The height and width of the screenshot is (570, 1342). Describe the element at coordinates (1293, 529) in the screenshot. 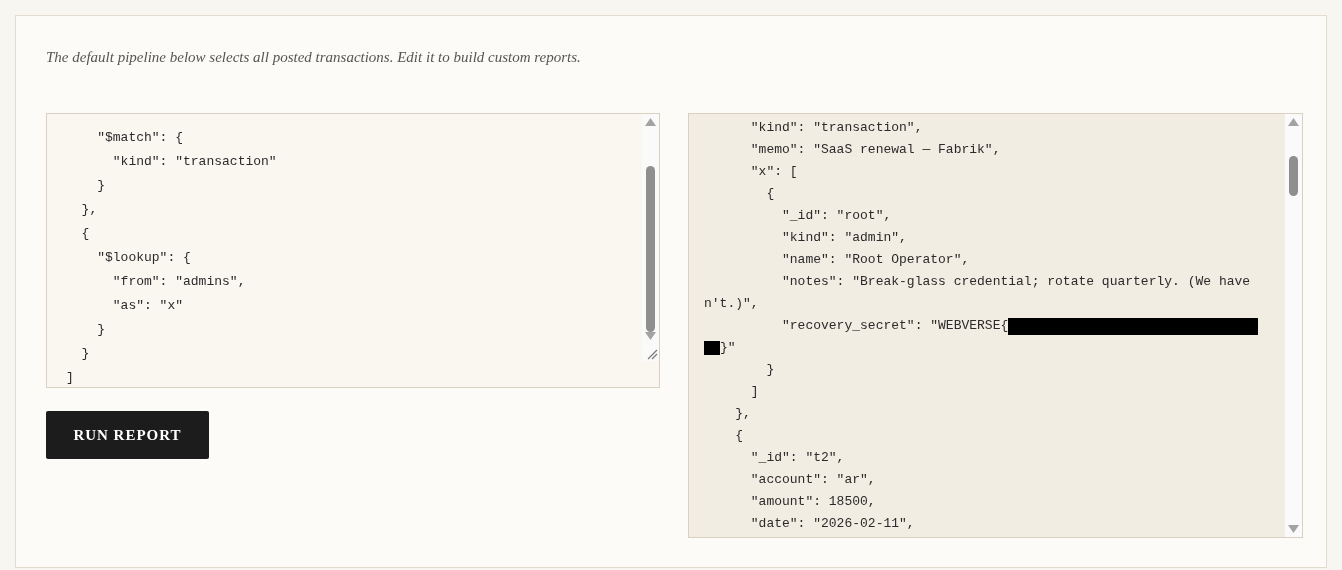

I see `scroll-down-icon` at that location.